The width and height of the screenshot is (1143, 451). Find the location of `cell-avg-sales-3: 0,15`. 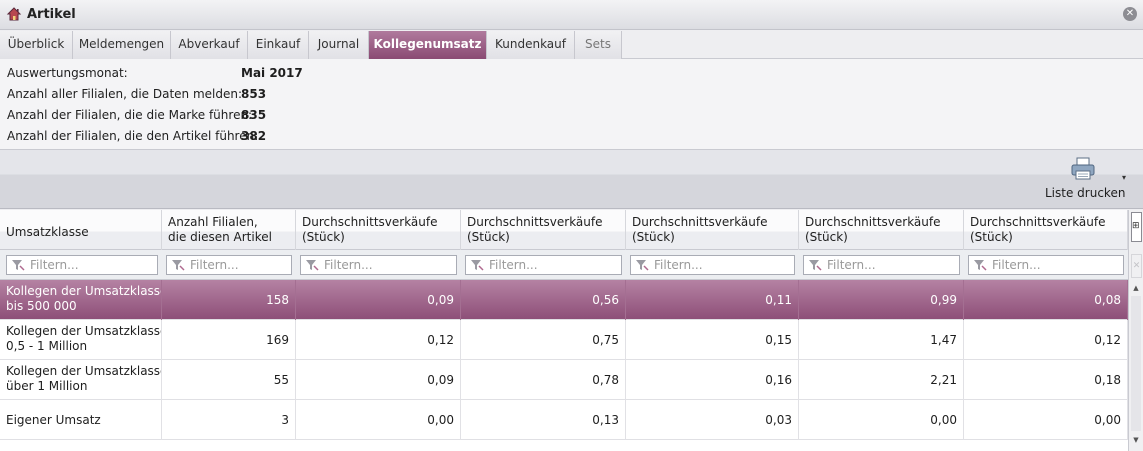

cell-avg-sales-3: 0,15 is located at coordinates (712, 340).